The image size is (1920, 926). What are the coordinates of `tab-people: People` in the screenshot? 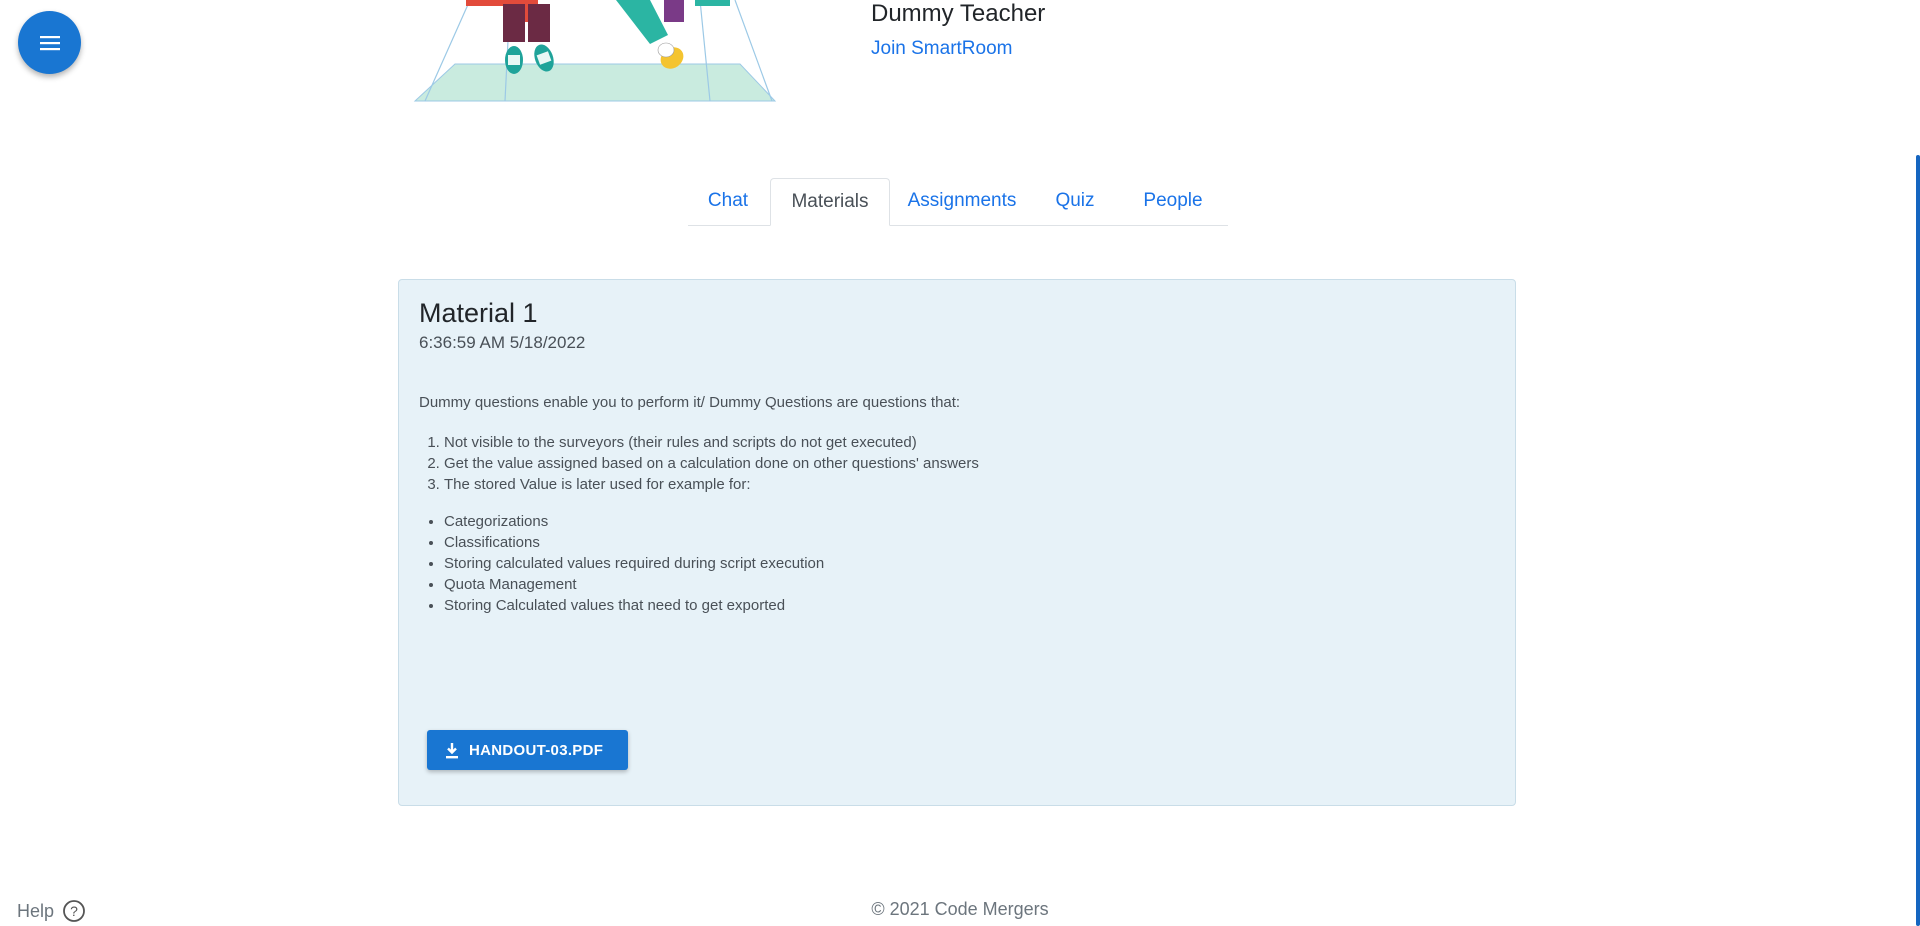 It's located at (1173, 201).